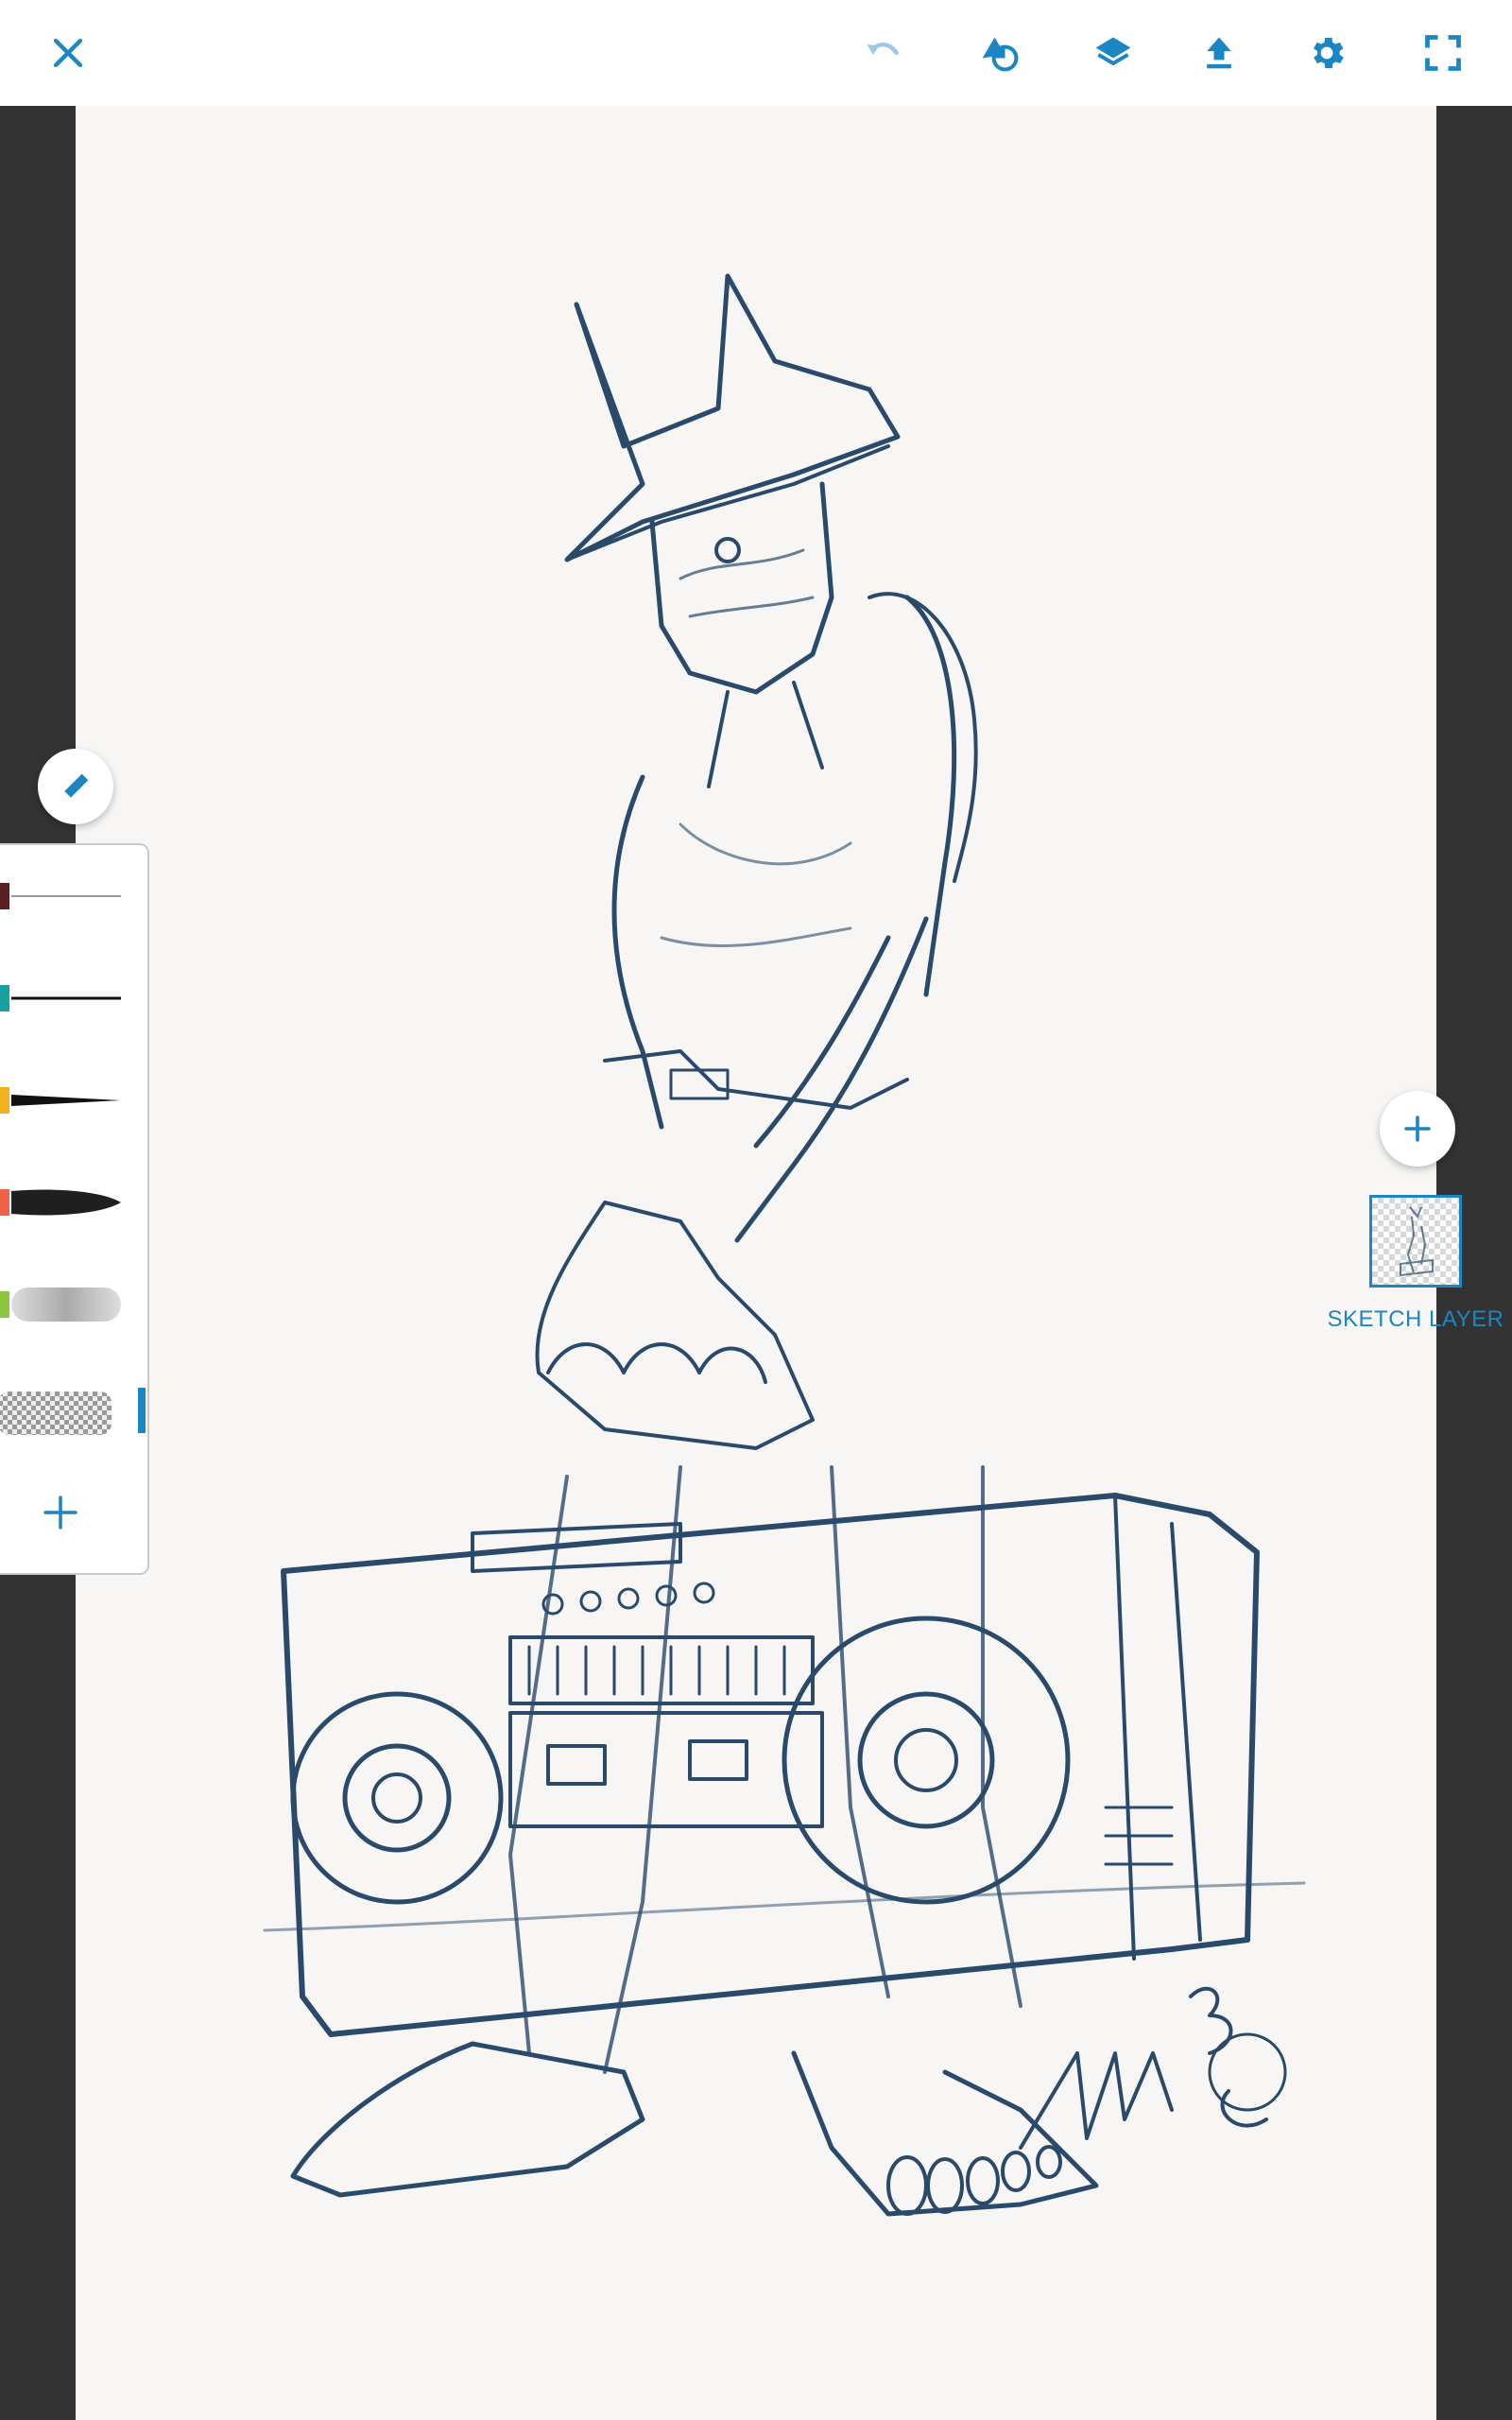 The image size is (1512, 2420). I want to click on ink-pen-stroke-icon, so click(66, 998).